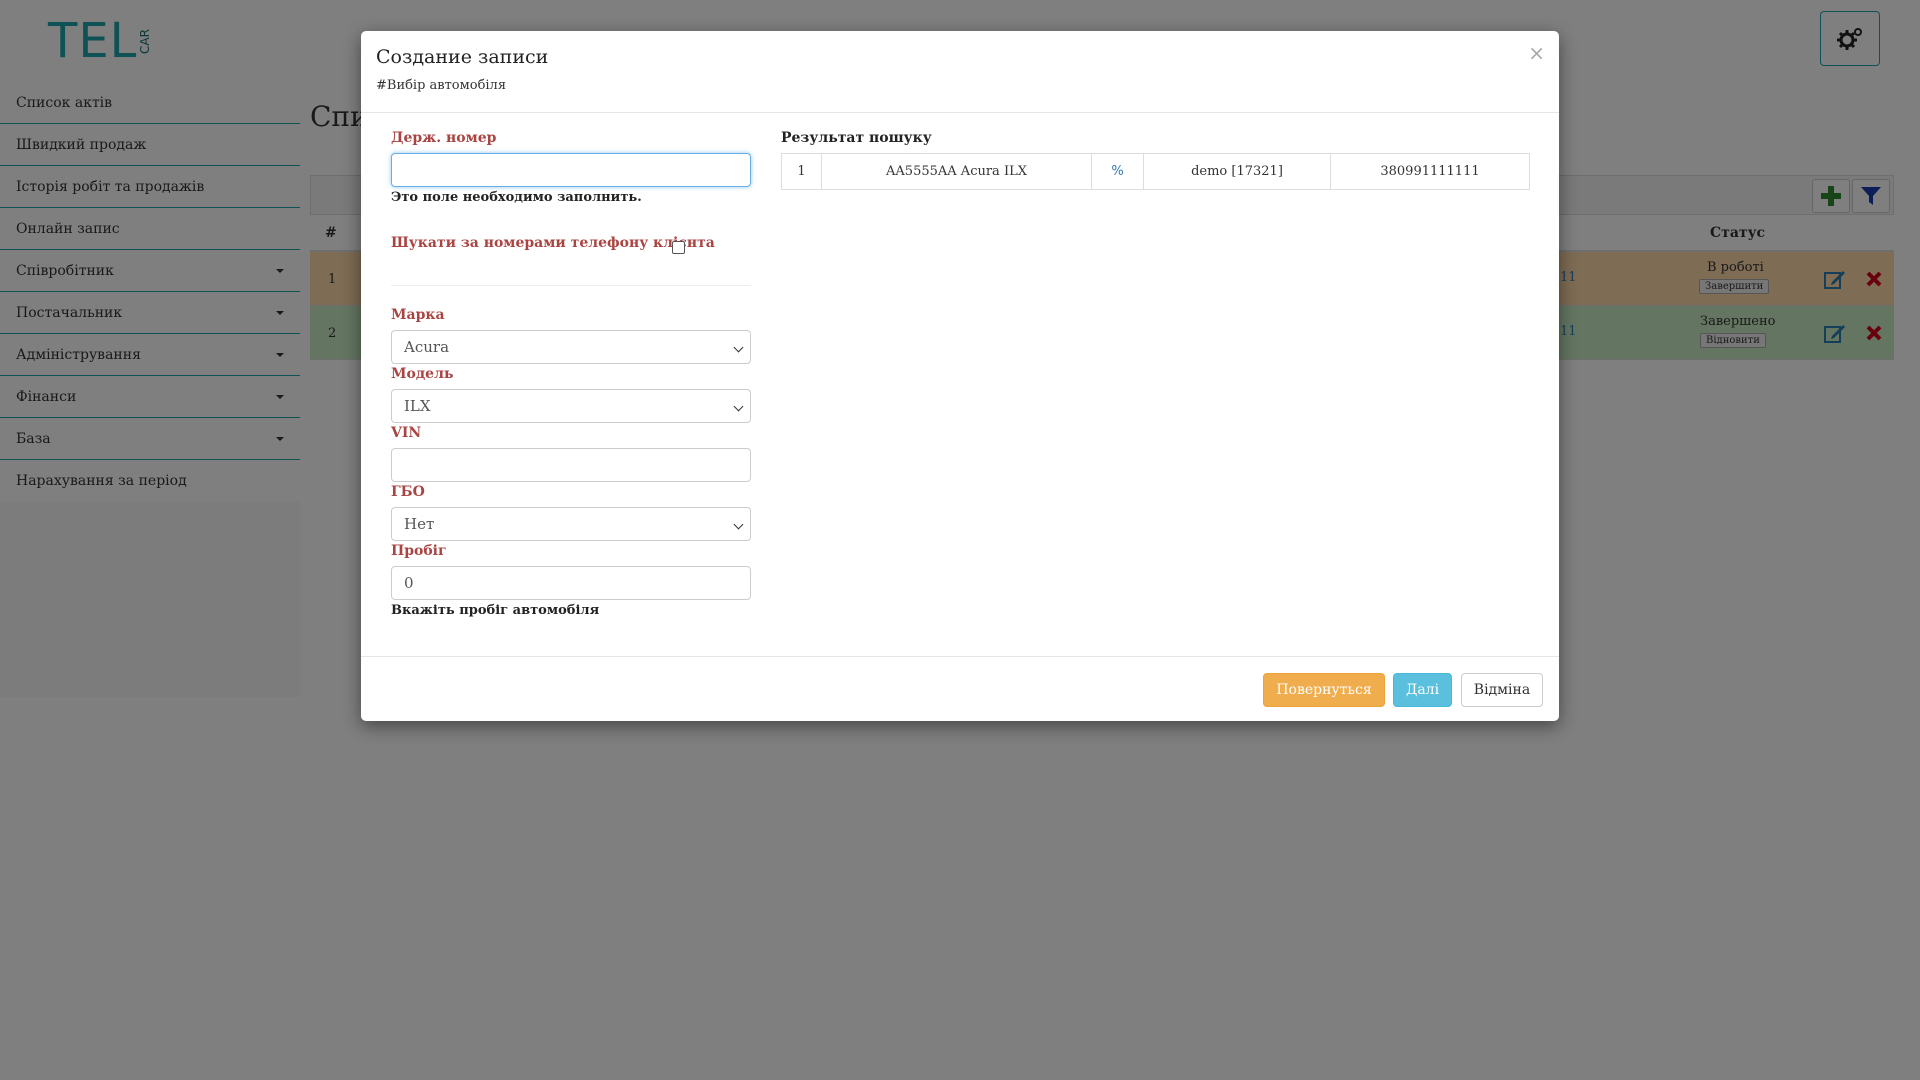  Describe the element at coordinates (571, 347) in the screenshot. I see `brand-select: Acura` at that location.